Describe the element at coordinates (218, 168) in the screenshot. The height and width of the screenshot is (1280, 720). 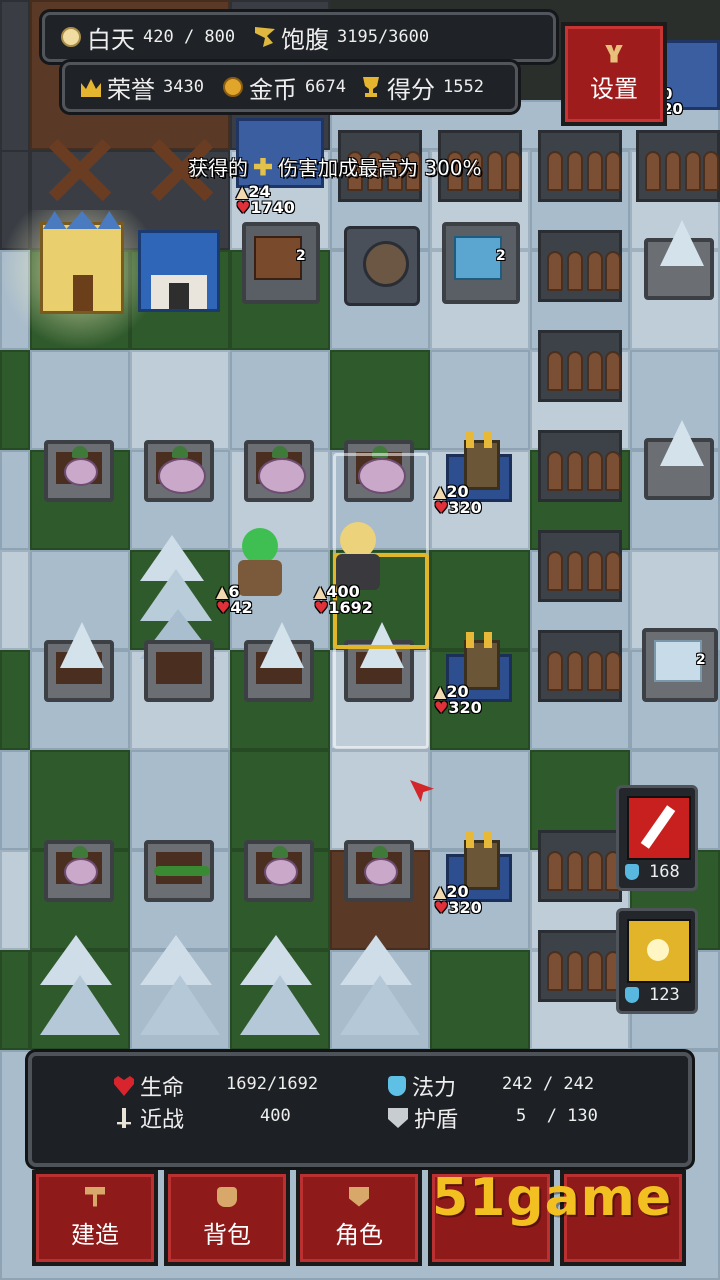
I see `toast-prefix: 获得的` at that location.